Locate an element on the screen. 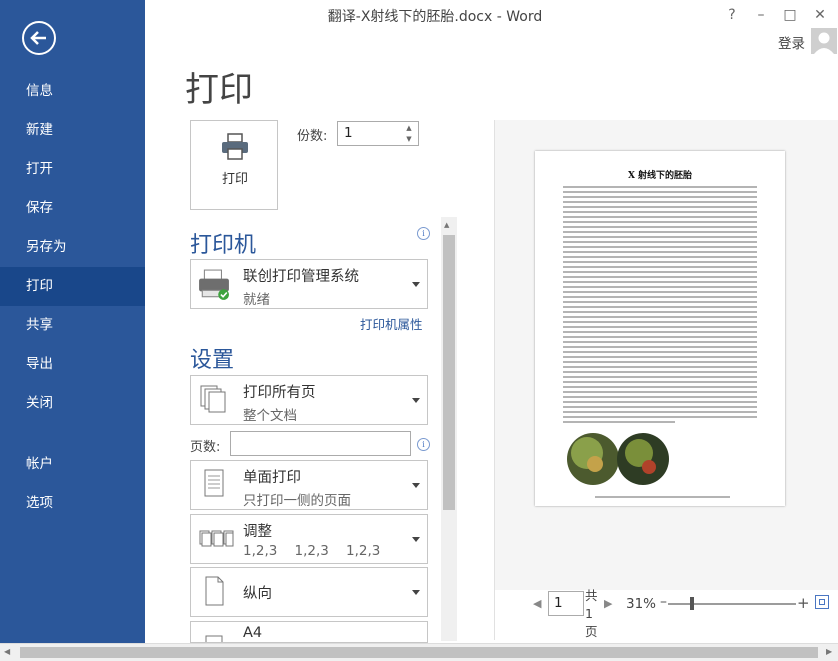  collate-icon is located at coordinates (216, 538).